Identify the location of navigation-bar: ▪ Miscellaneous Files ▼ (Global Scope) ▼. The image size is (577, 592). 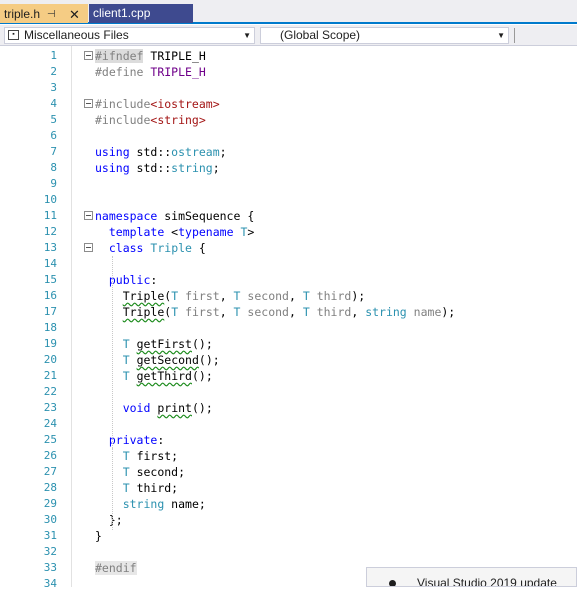
(288, 35).